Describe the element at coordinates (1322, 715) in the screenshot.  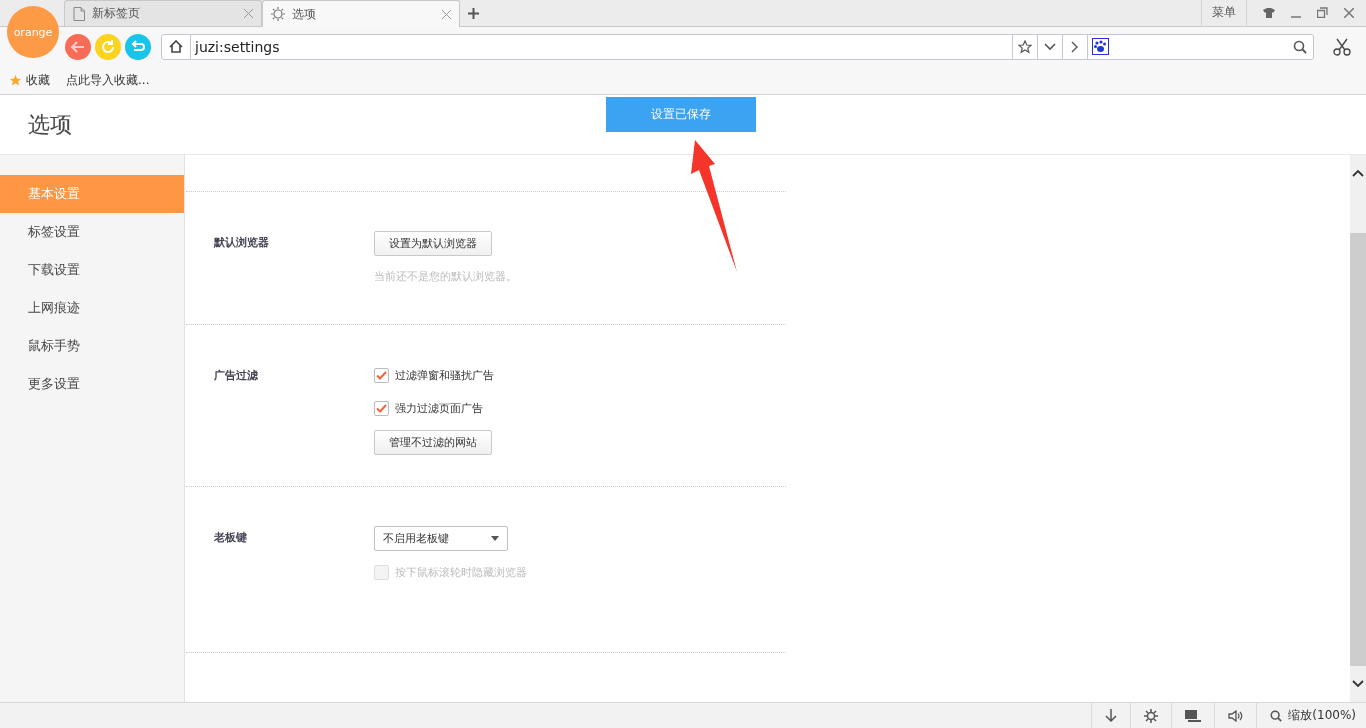
I see `zoom-level: 缩放(100%)` at that location.